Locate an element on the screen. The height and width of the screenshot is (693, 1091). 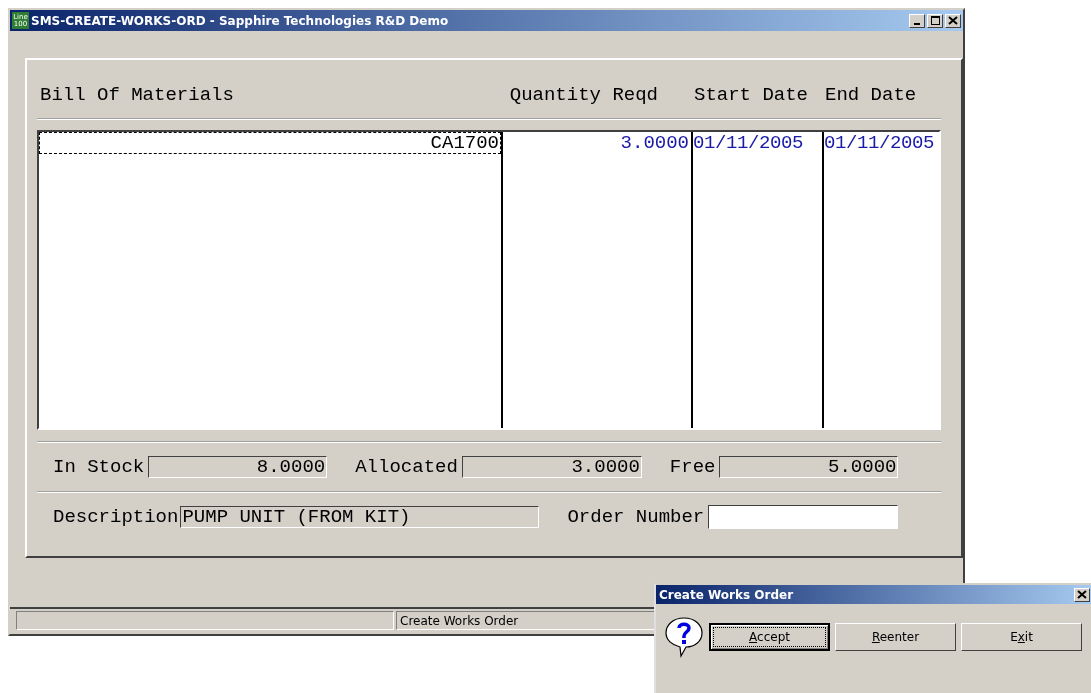
field-label: Free is located at coordinates (692, 467).